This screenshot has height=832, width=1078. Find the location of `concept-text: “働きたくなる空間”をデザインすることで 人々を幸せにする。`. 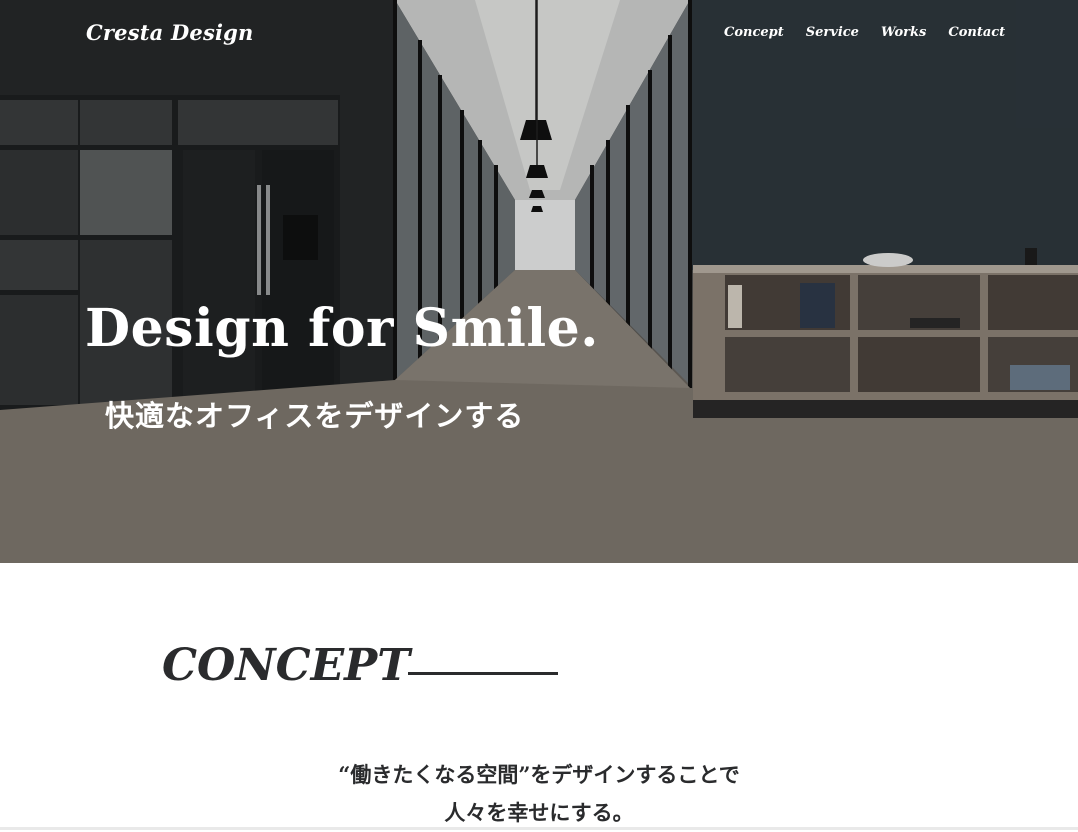

concept-text: “働きたくなる空間”をデザインすることで 人々を幸せにする。 is located at coordinates (539, 794).